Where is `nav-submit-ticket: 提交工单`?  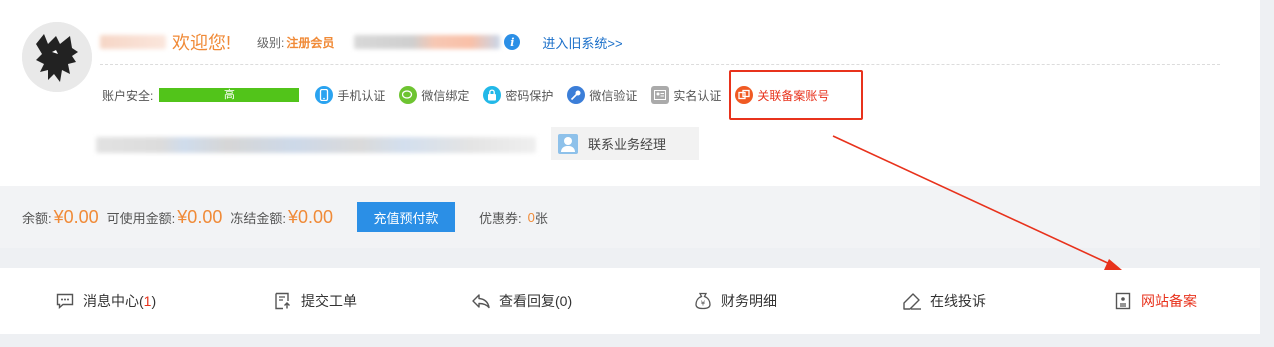
nav-submit-ticket: 提交工单 is located at coordinates (315, 301).